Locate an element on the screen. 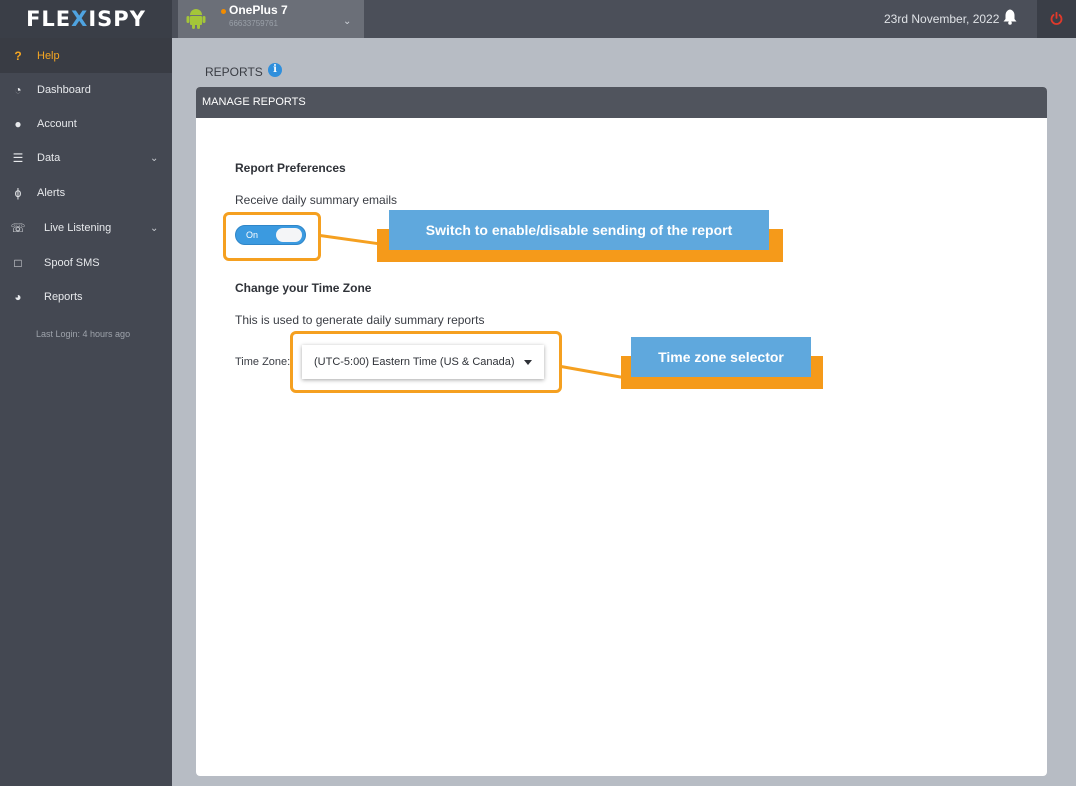 The width and height of the screenshot is (1076, 786). phone-icon: ☏ is located at coordinates (18, 228).